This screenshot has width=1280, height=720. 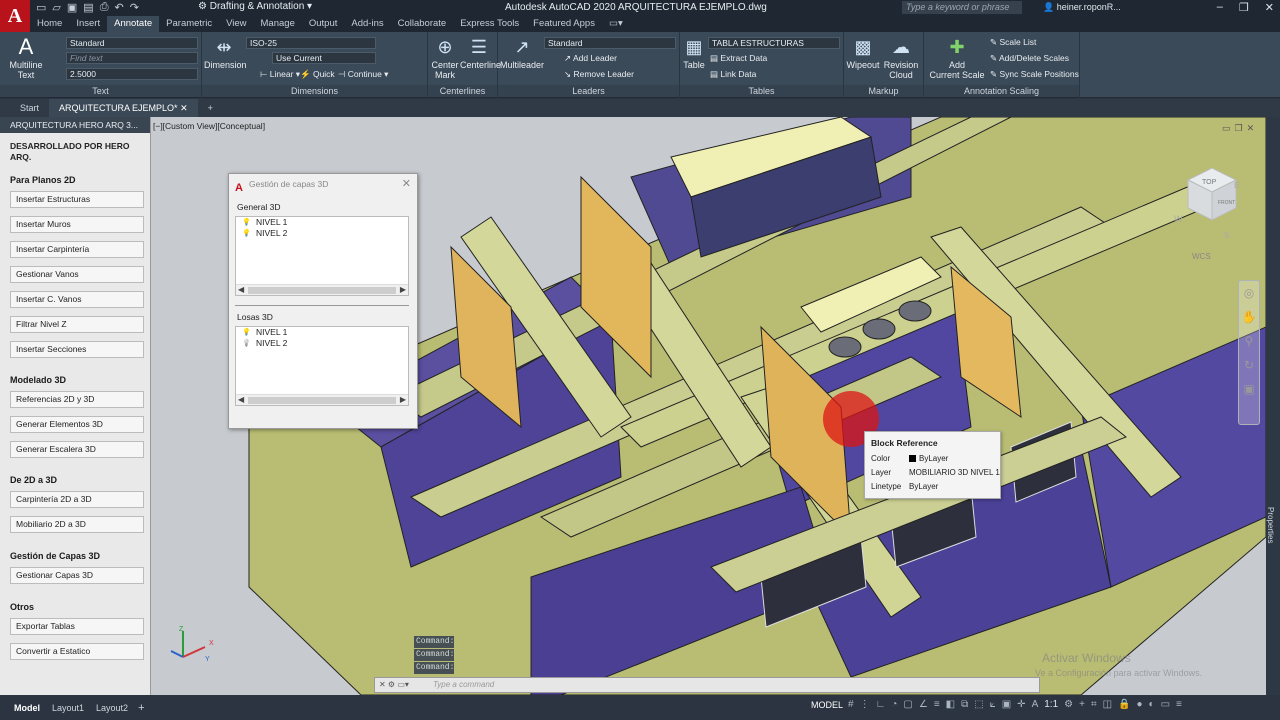 I want to click on zoom-icon: ⚲, so click(x=1249, y=341).